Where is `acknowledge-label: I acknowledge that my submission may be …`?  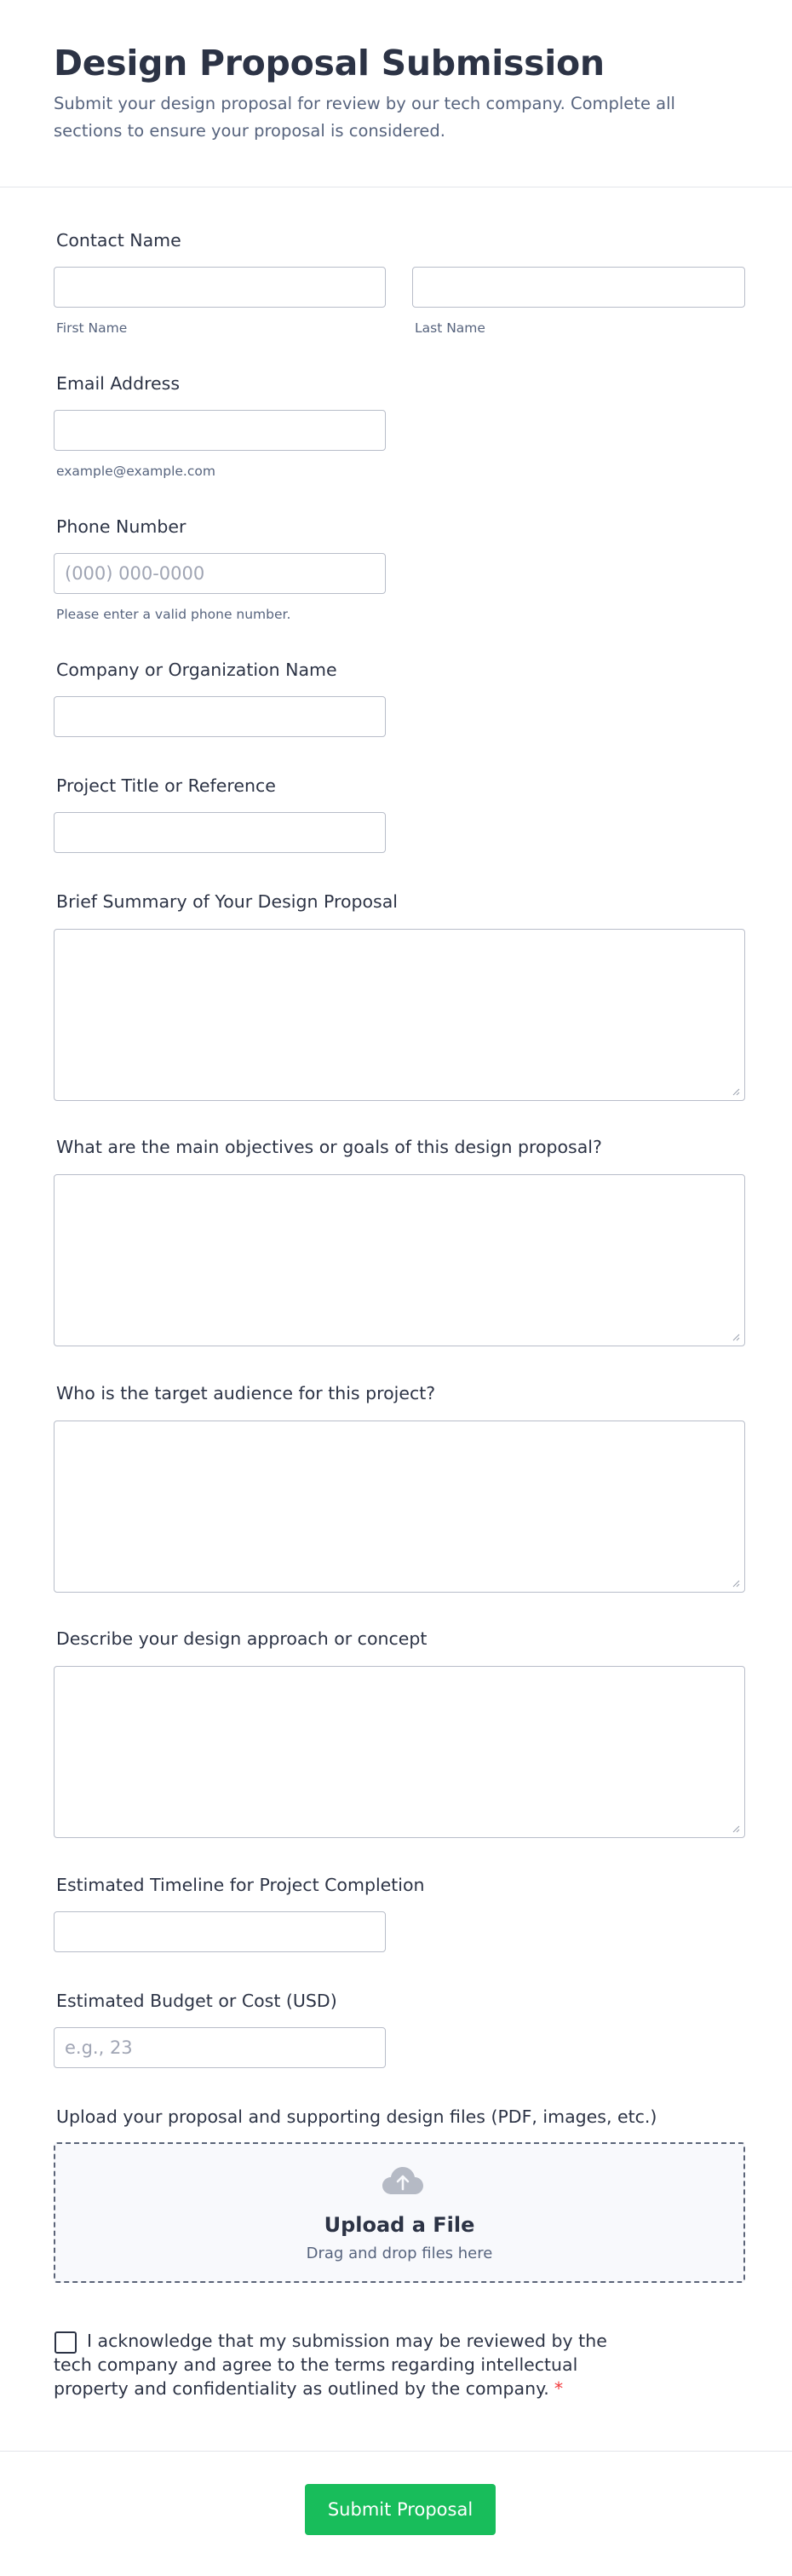
acknowledge-label: I acknowledge that my submission may be … is located at coordinates (335, 2364).